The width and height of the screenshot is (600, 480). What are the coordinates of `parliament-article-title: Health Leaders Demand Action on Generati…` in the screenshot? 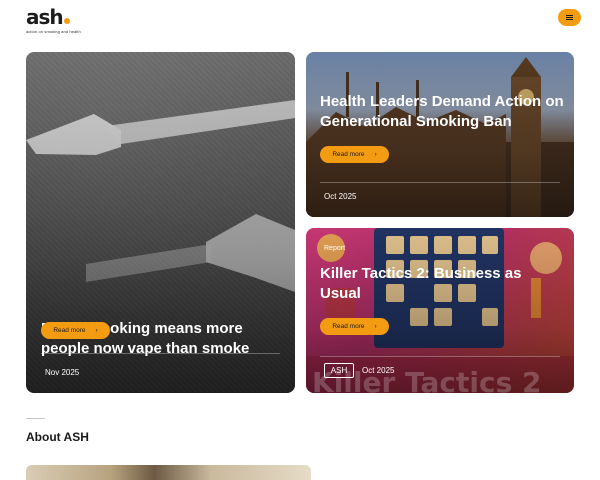 It's located at (442, 112).